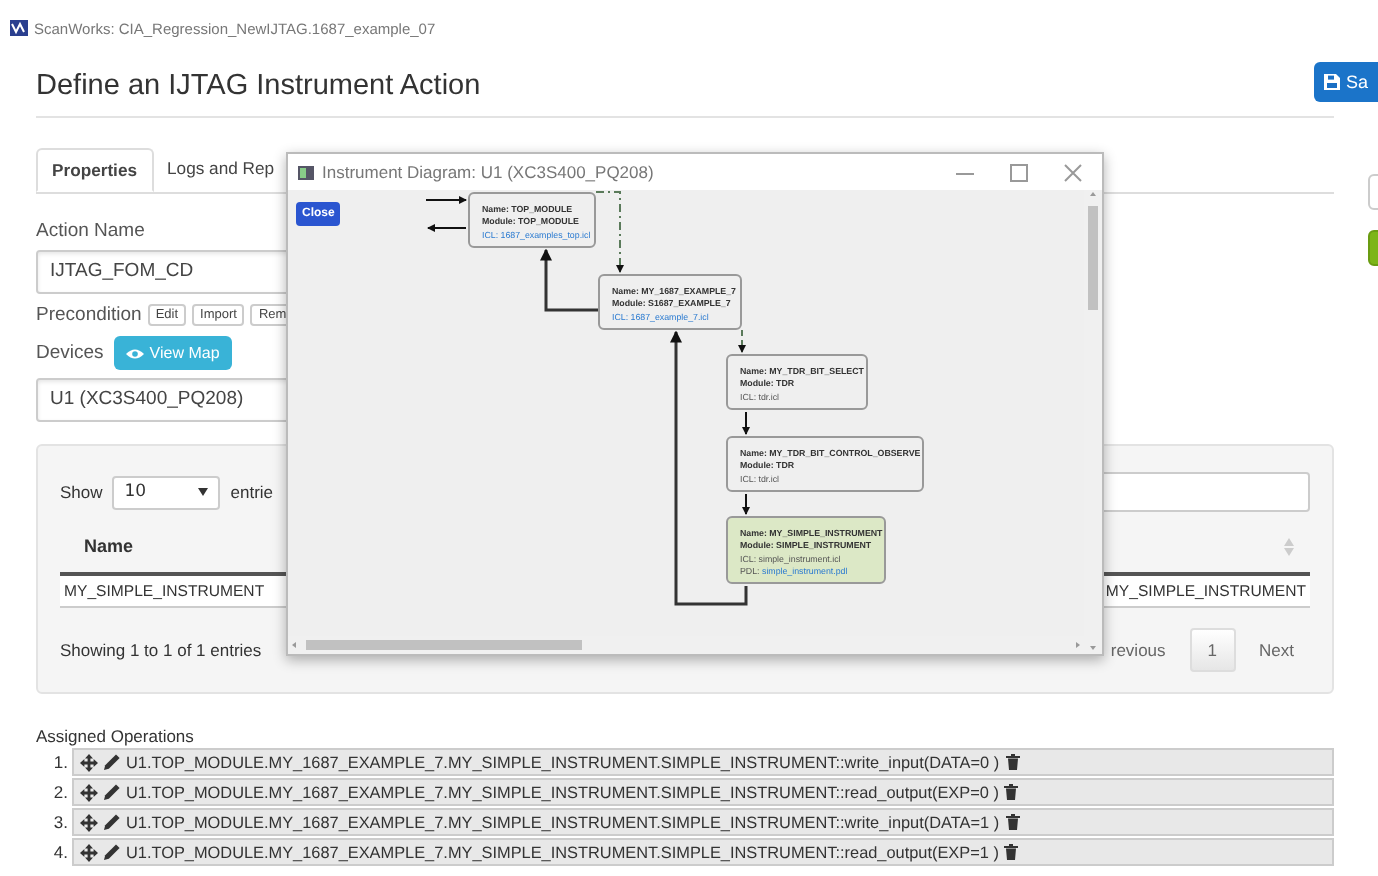  I want to click on operation-text: U1.TOP_MODULE.MY_1687_EXAMPLE_7.MY_SIMPLE_INSTRUMENT.SIMPLE_INSTRUMENT::write_input(DATA=0 ), so click(563, 762).